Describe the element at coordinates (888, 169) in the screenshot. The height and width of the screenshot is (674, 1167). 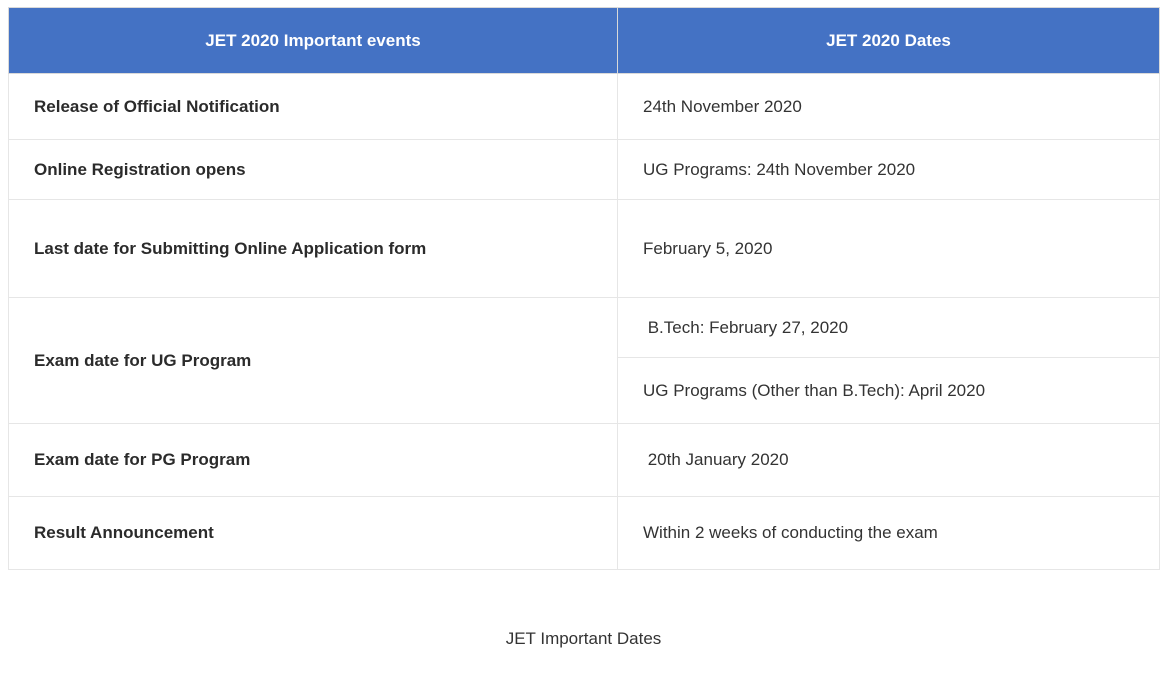
I see `date-cell: UG Programs: 24th November 2020` at that location.